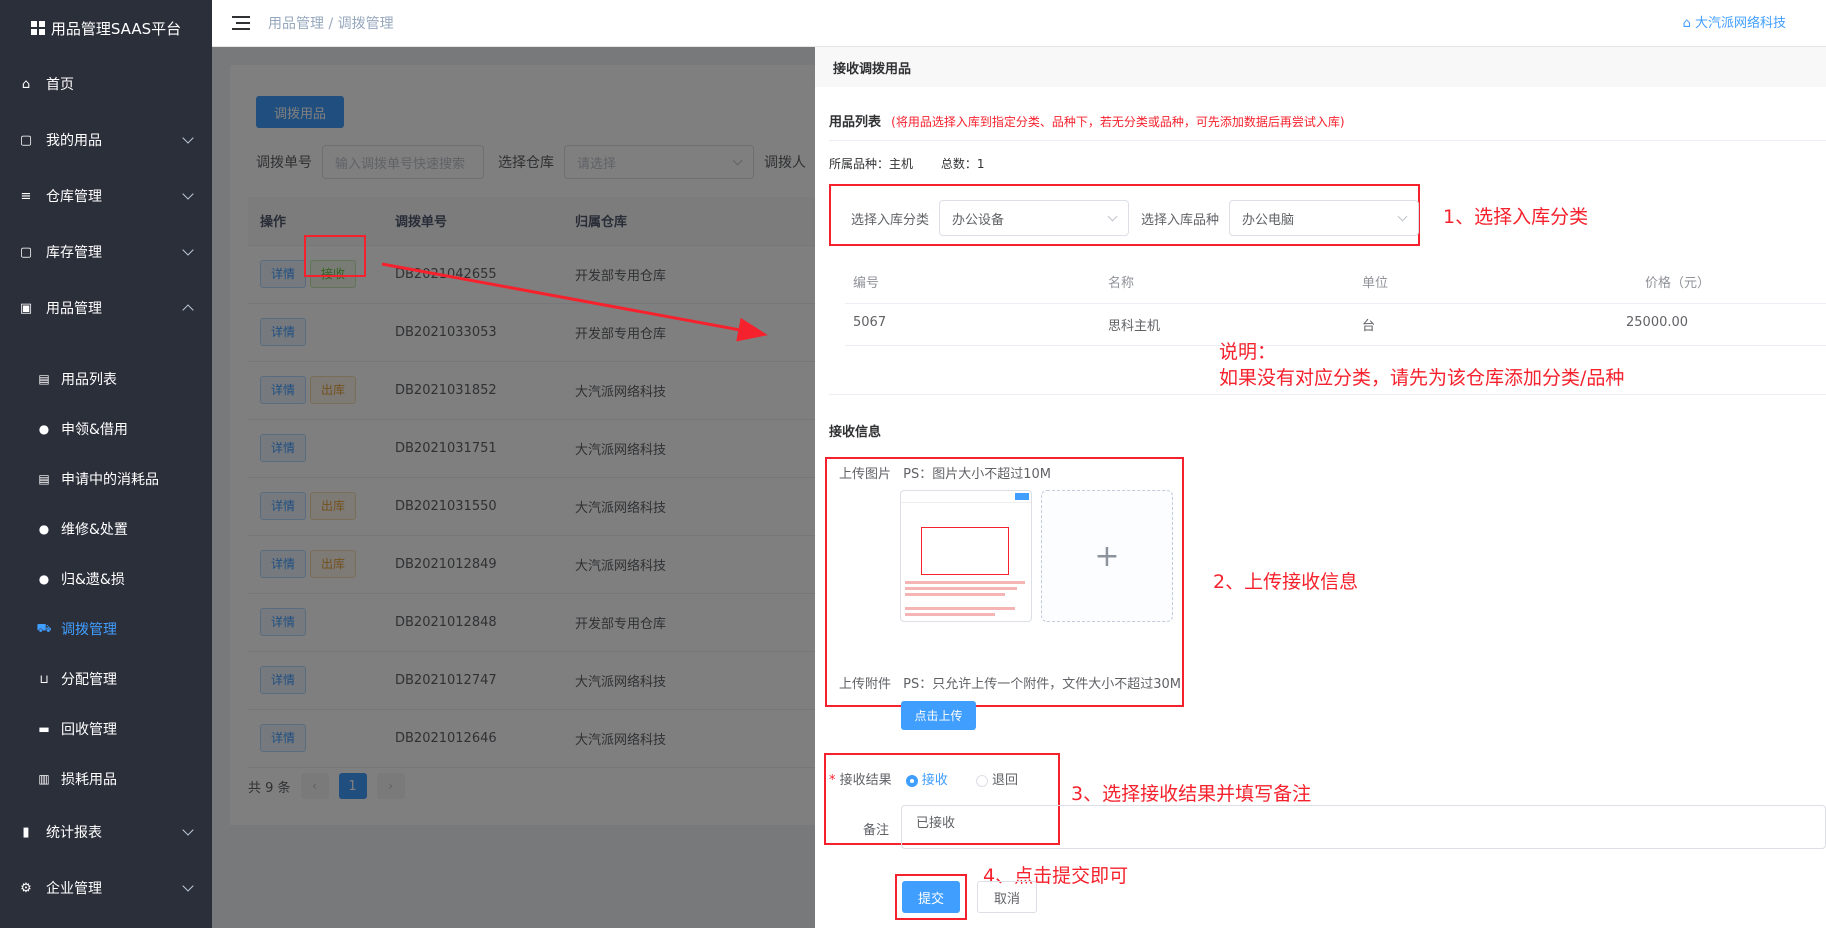 This screenshot has width=1826, height=928. I want to click on column-header: 单位, so click(1375, 283).